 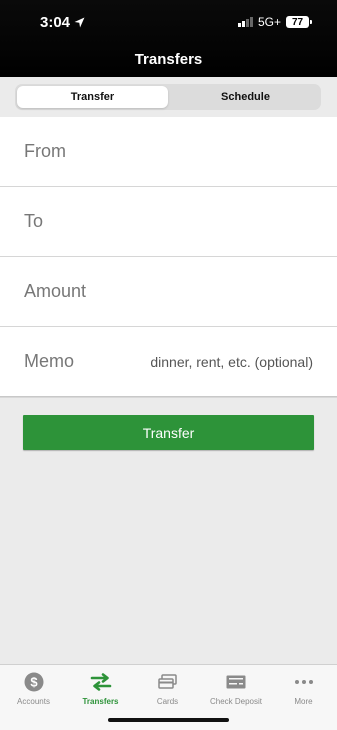 I want to click on dollar-circle-icon: $, so click(x=34, y=682).